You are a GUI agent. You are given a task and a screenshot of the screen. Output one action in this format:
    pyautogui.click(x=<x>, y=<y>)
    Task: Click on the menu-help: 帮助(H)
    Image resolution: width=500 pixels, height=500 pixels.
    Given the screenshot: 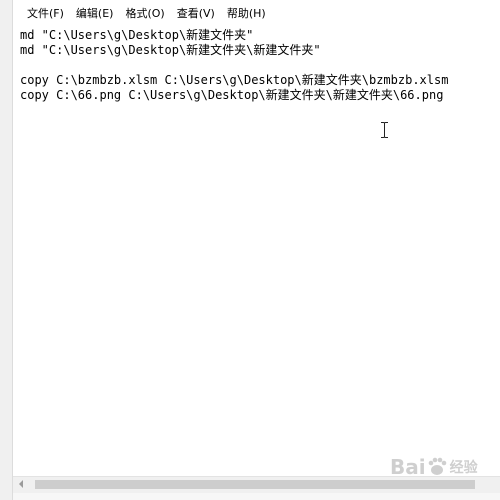 What is the action you would take?
    pyautogui.click(x=246, y=14)
    